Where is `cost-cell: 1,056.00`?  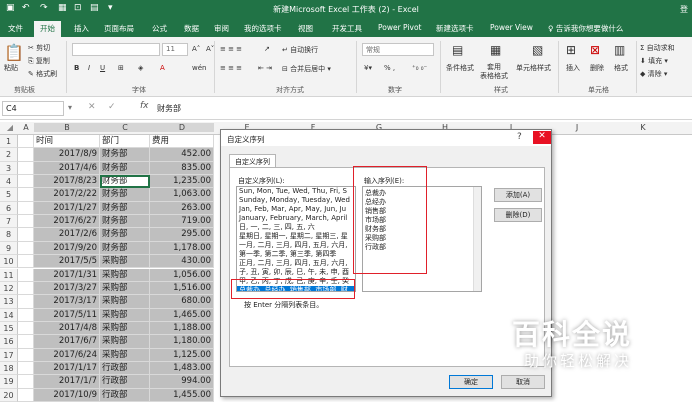 cost-cell: 1,056.00 is located at coordinates (182, 275).